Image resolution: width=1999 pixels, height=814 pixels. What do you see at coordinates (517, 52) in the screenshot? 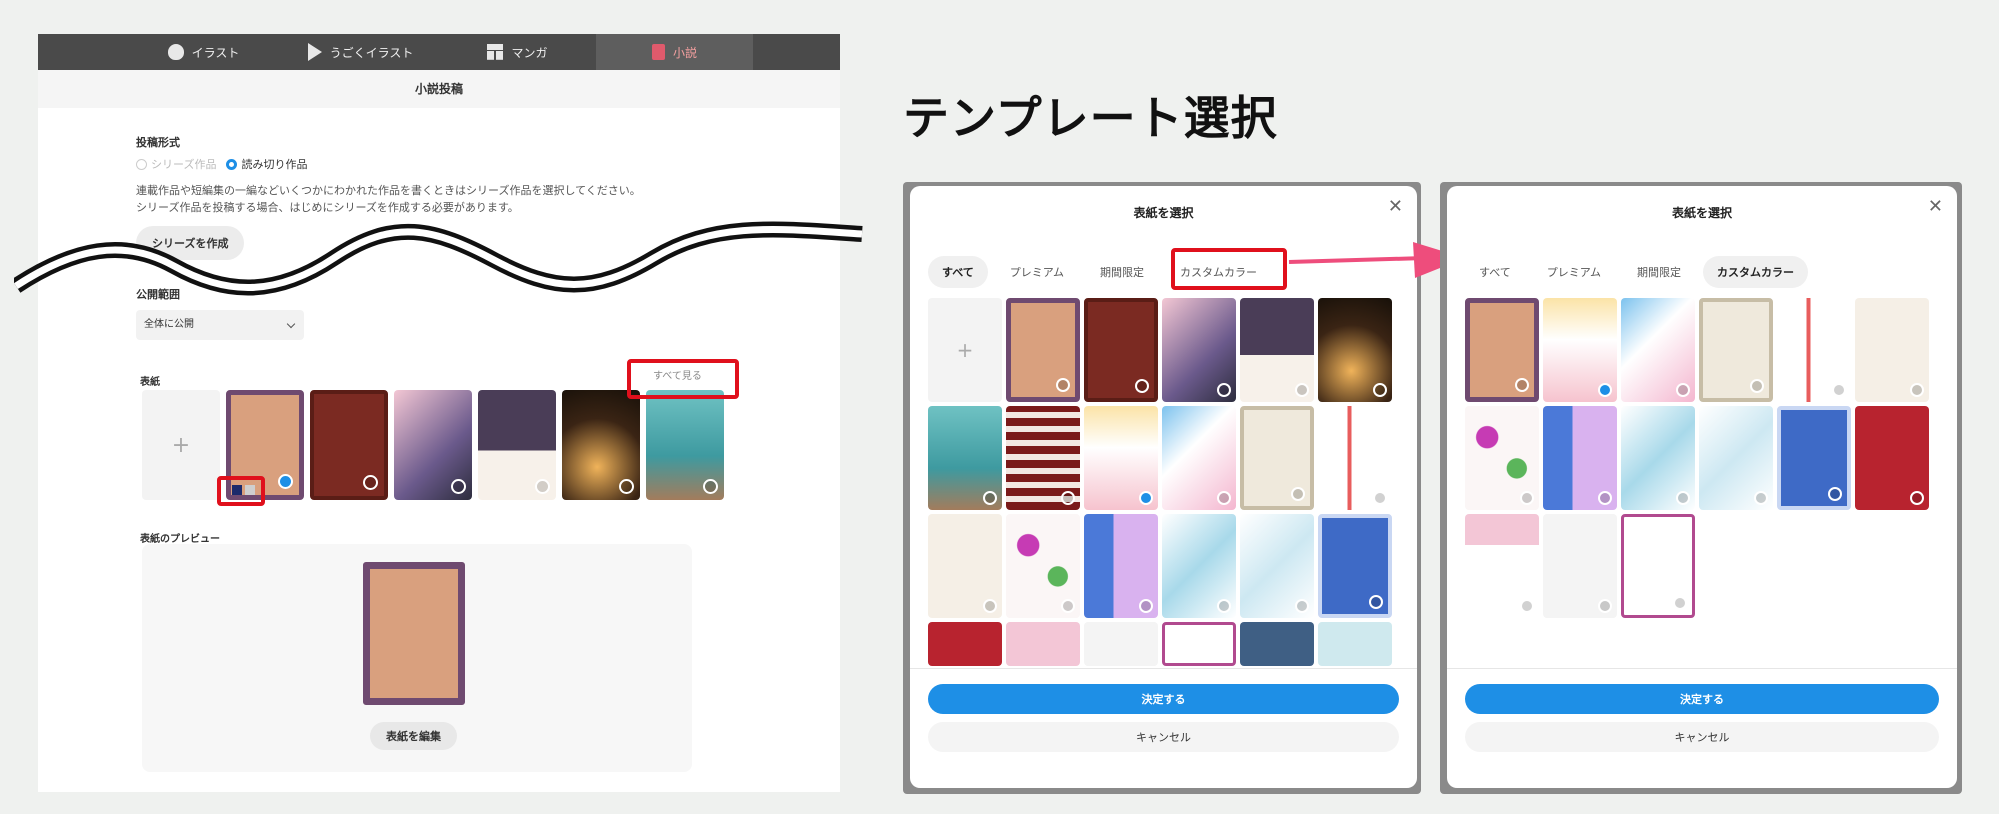
I see `tab-manga: マンガ` at bounding box center [517, 52].